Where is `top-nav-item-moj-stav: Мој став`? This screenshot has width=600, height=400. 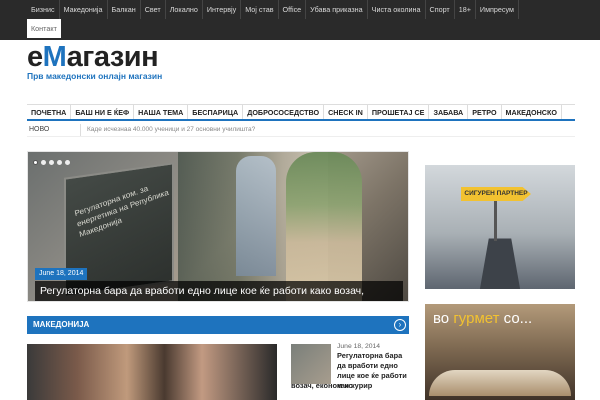
top-nav-item-moj-stav: Мој став is located at coordinates (260, 9).